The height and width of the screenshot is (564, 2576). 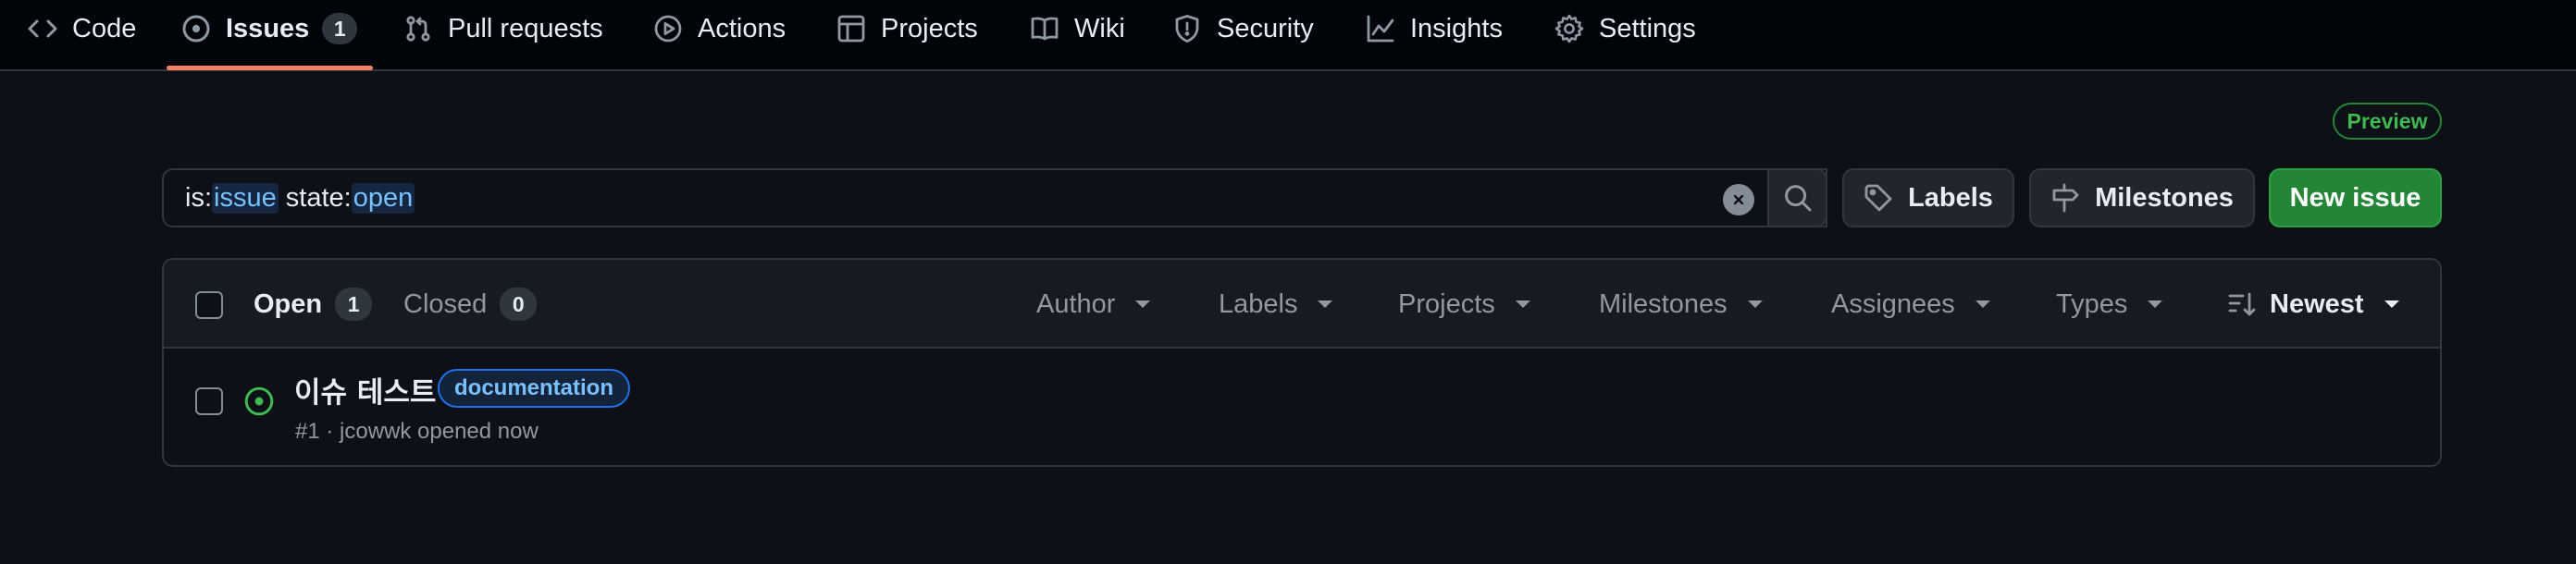 I want to click on preview-badge: Preview, so click(x=2388, y=122).